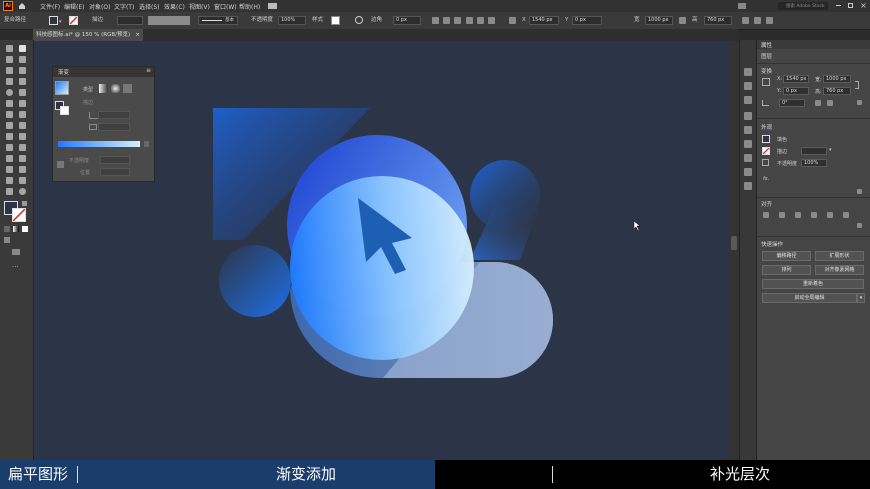 Image resolution: width=870 pixels, height=489 pixels. Describe the element at coordinates (22, 114) in the screenshot. I see `scale-tool-icon` at that location.